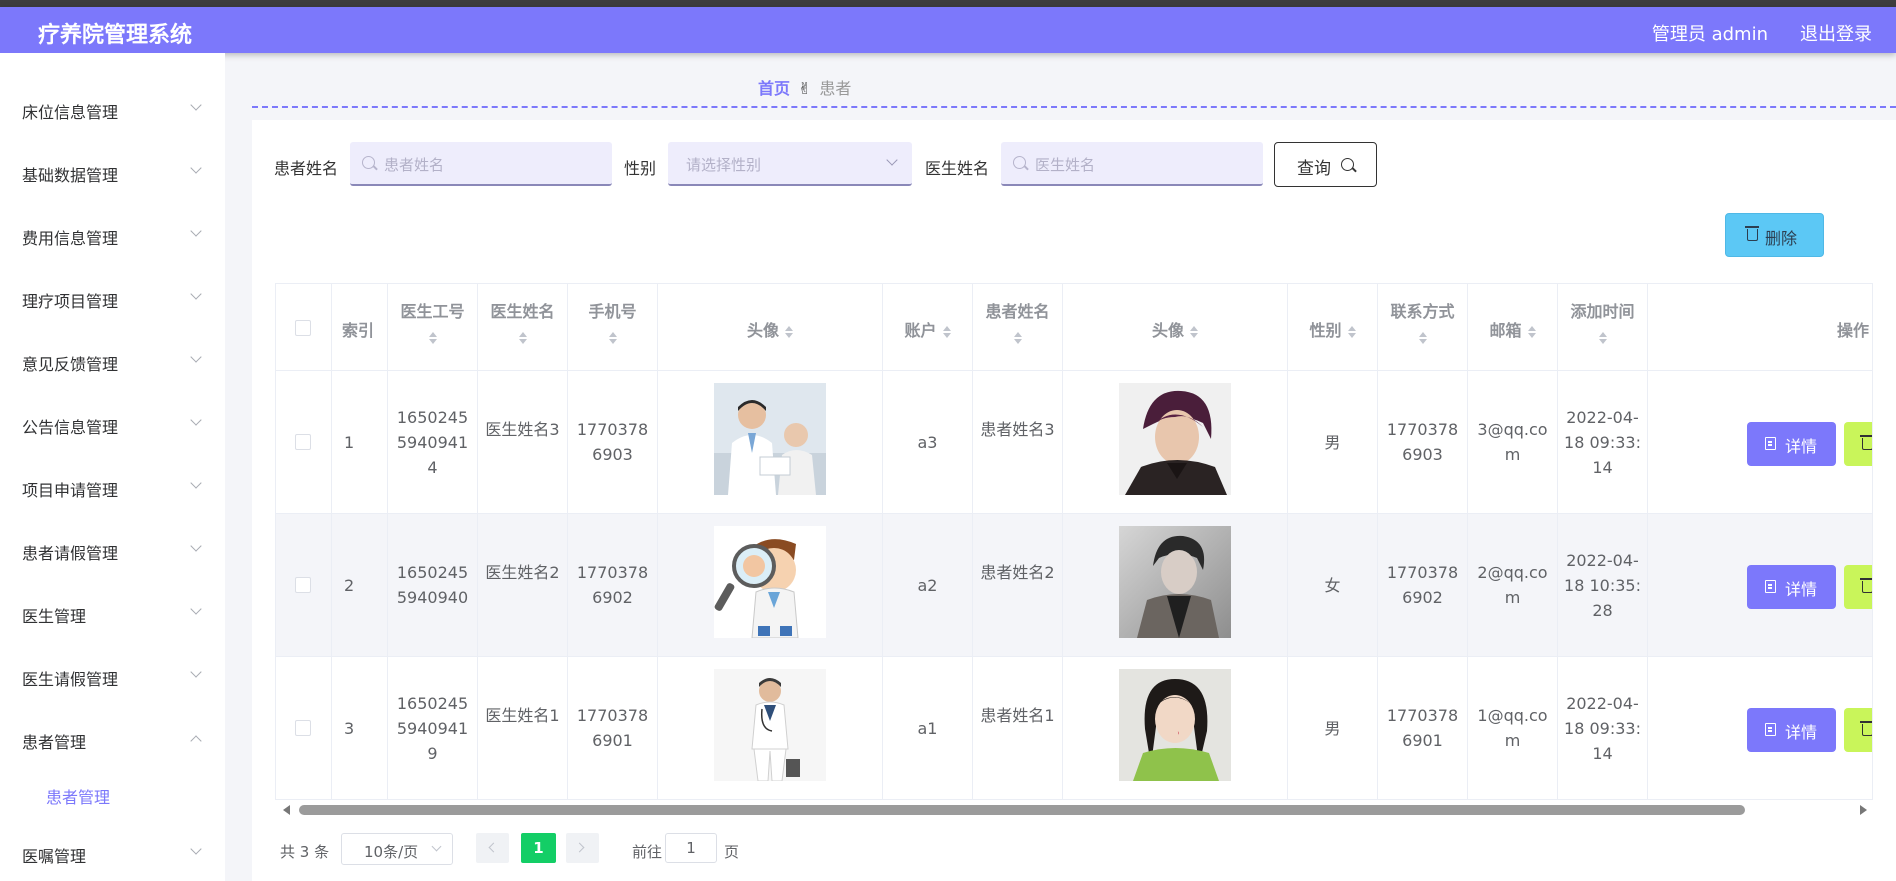 This screenshot has width=1896, height=881. Describe the element at coordinates (112, 172) in the screenshot. I see `sidebar-item-basic-data: 基础数据管理` at that location.